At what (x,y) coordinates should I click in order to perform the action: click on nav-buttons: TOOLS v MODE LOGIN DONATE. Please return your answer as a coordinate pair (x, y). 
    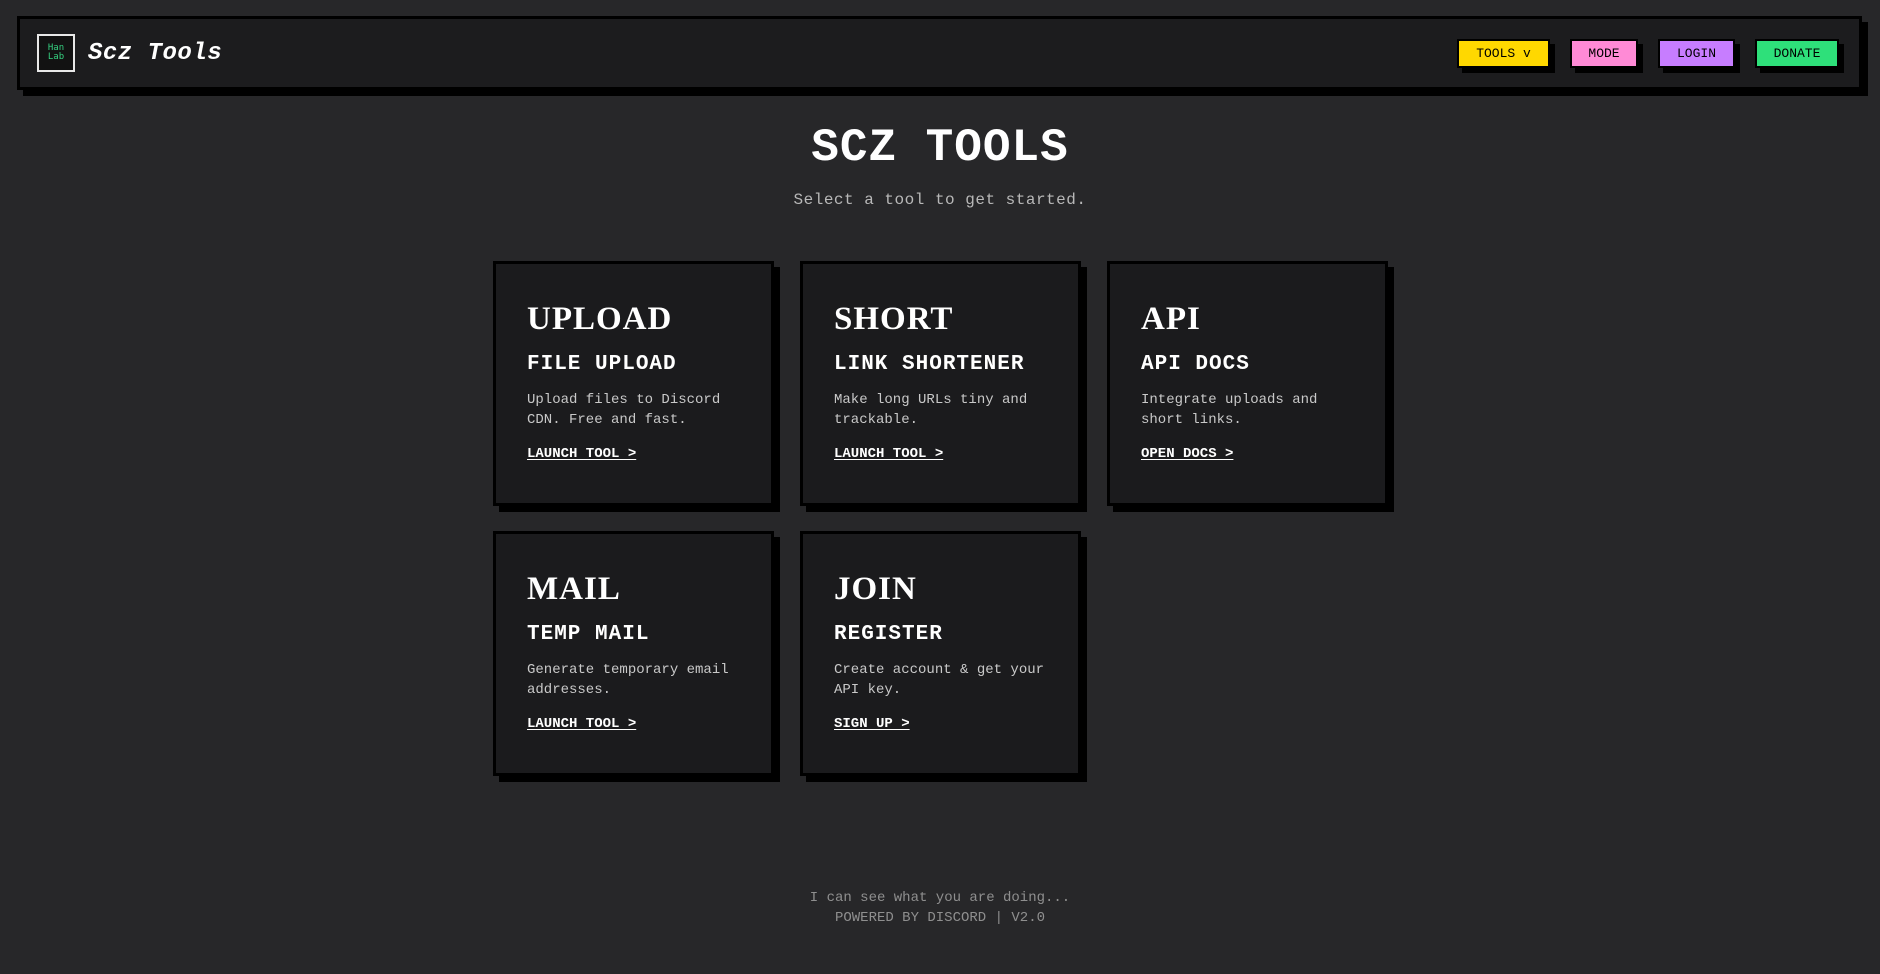
    Looking at the image, I should click on (1648, 53).